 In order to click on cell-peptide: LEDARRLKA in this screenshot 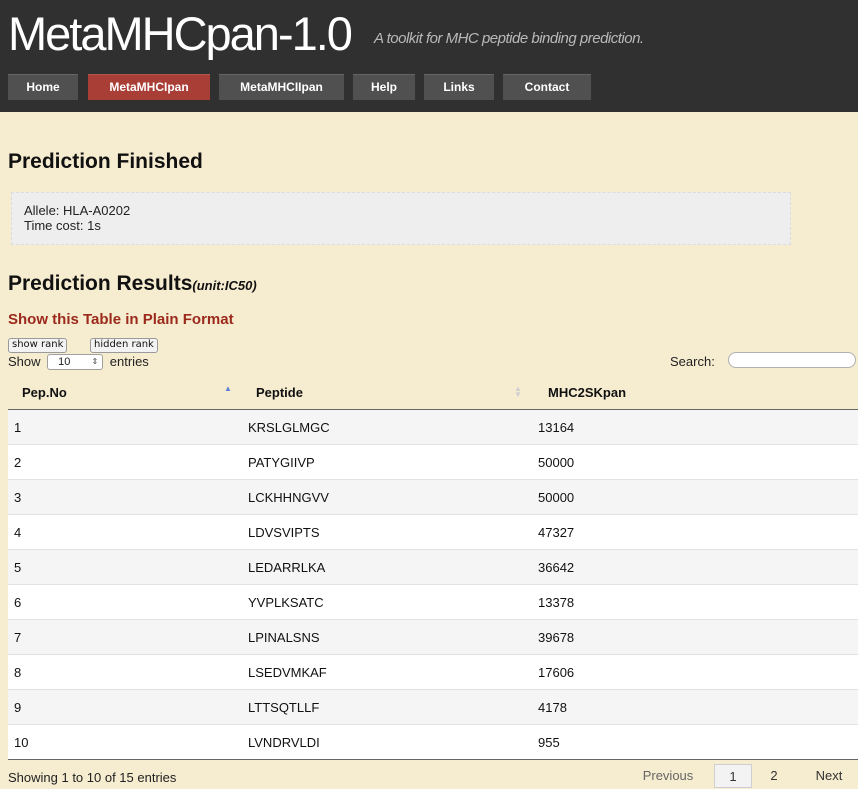, I will do `click(383, 567)`.